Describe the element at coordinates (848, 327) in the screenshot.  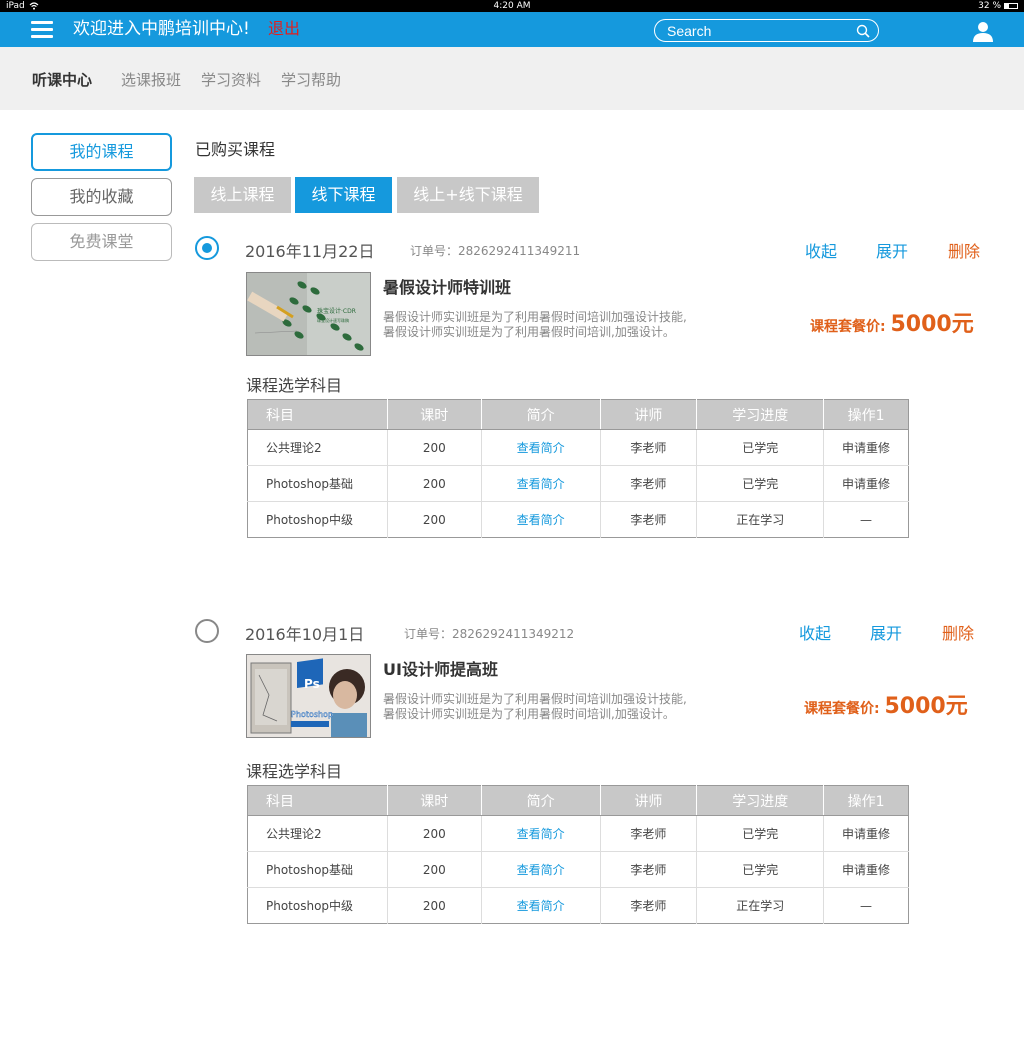
I see `price-label: 课程套餐价:` at that location.